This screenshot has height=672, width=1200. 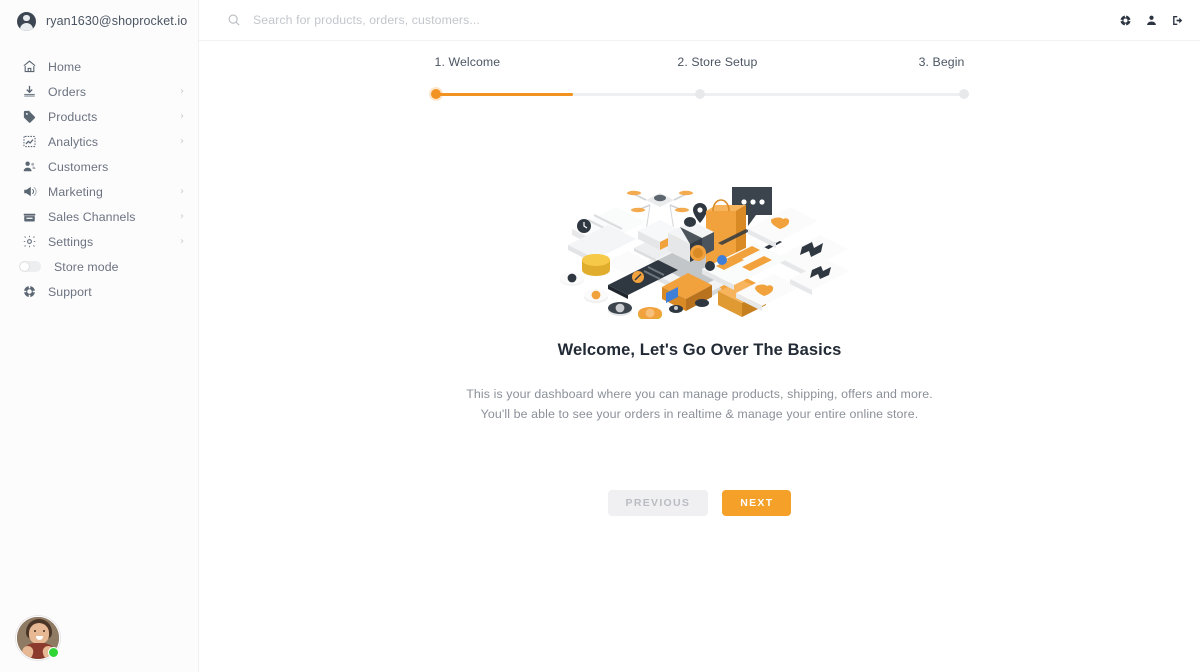 What do you see at coordinates (73, 116) in the screenshot?
I see `sidebar-item-label: Products` at bounding box center [73, 116].